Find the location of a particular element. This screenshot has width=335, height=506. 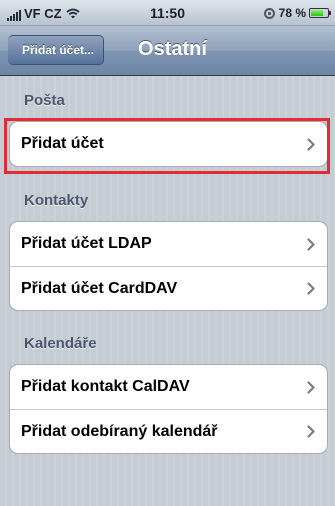

group-mail: Přidat účet is located at coordinates (168, 144).